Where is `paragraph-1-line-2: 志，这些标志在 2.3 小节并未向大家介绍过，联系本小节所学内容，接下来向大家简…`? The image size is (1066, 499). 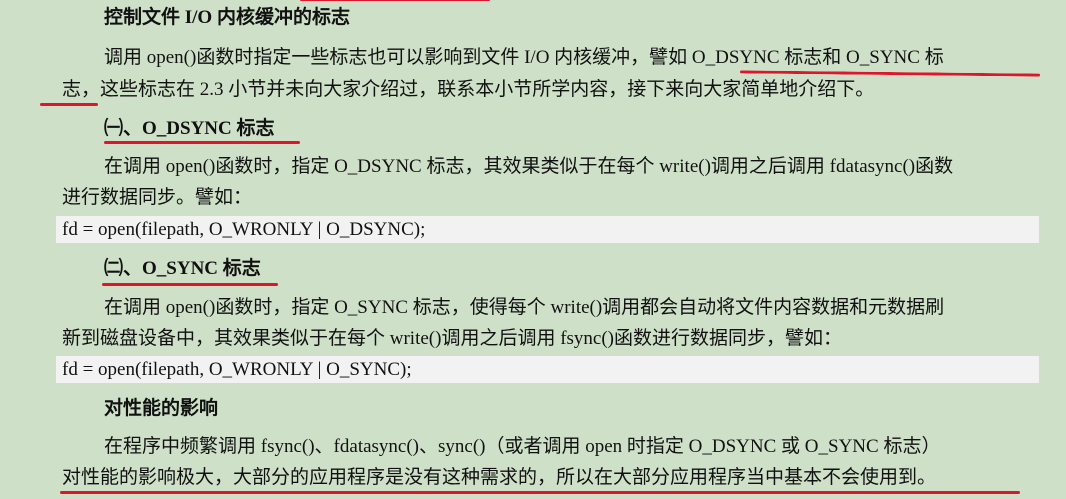
paragraph-1-line-2: 志，这些标志在 2.3 小节并未向大家介绍过，联系本小节所学内容，接下来向大家简… is located at coordinates (468, 89).